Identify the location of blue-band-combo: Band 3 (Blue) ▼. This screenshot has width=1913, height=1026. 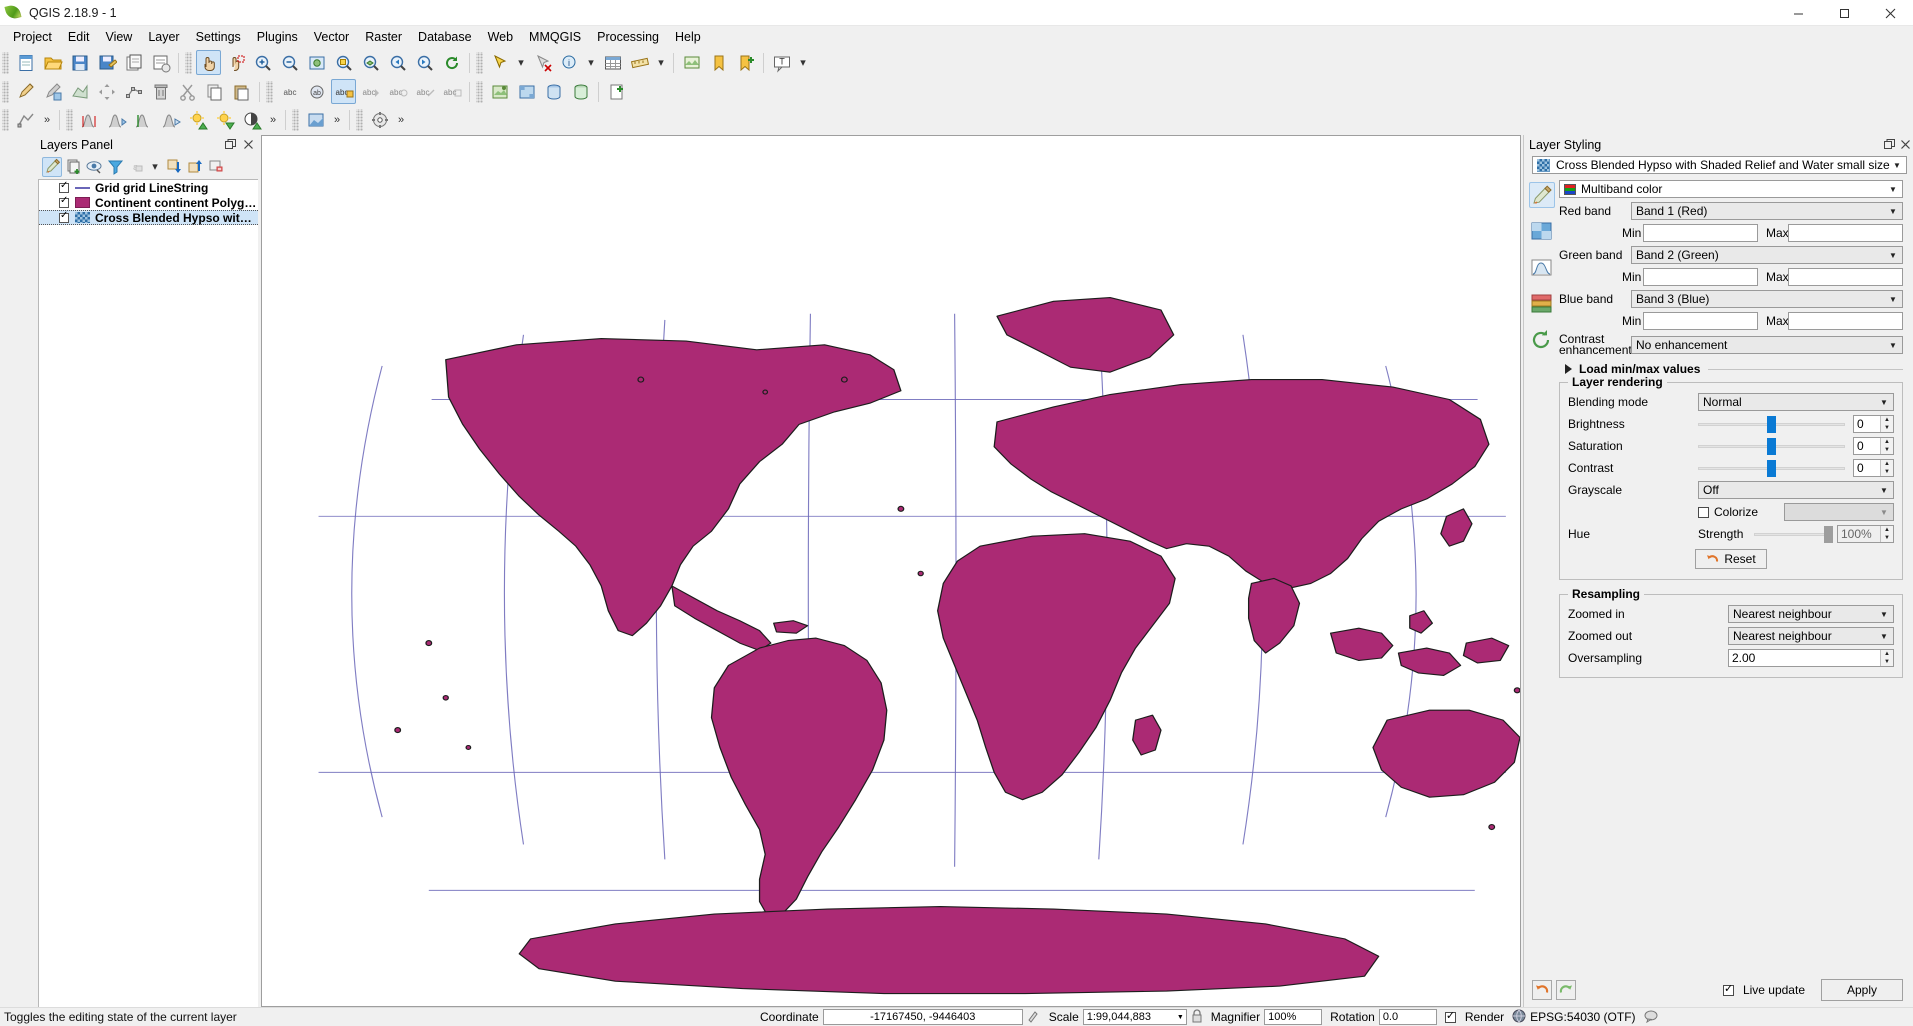
(1767, 299).